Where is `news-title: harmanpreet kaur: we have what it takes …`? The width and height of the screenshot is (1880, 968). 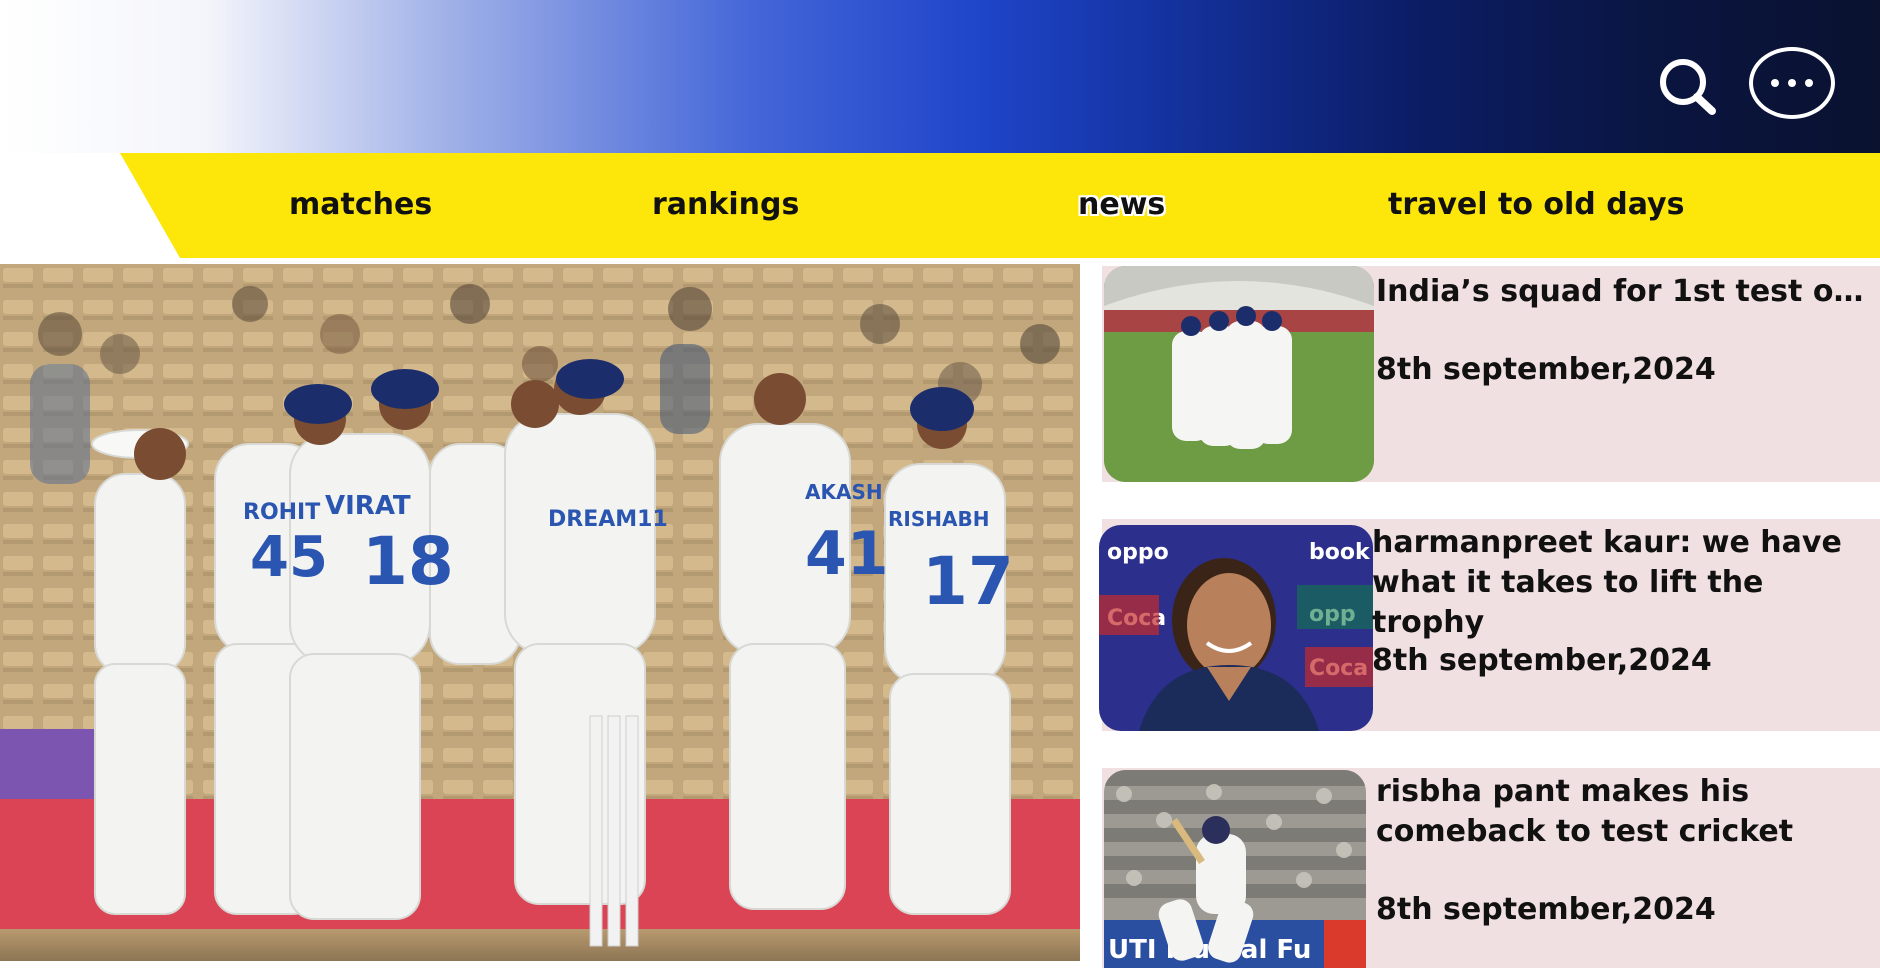 news-title: harmanpreet kaur: we have what it takes … is located at coordinates (1622, 583).